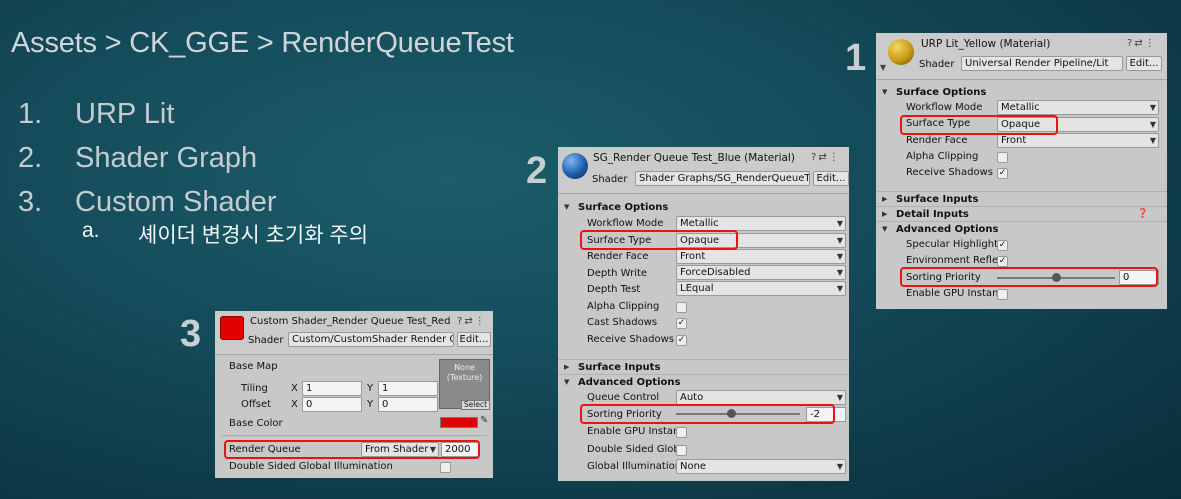 The height and width of the screenshot is (499, 1181). I want to click on cast-shadows-label: Cast Shadows, so click(622, 322).